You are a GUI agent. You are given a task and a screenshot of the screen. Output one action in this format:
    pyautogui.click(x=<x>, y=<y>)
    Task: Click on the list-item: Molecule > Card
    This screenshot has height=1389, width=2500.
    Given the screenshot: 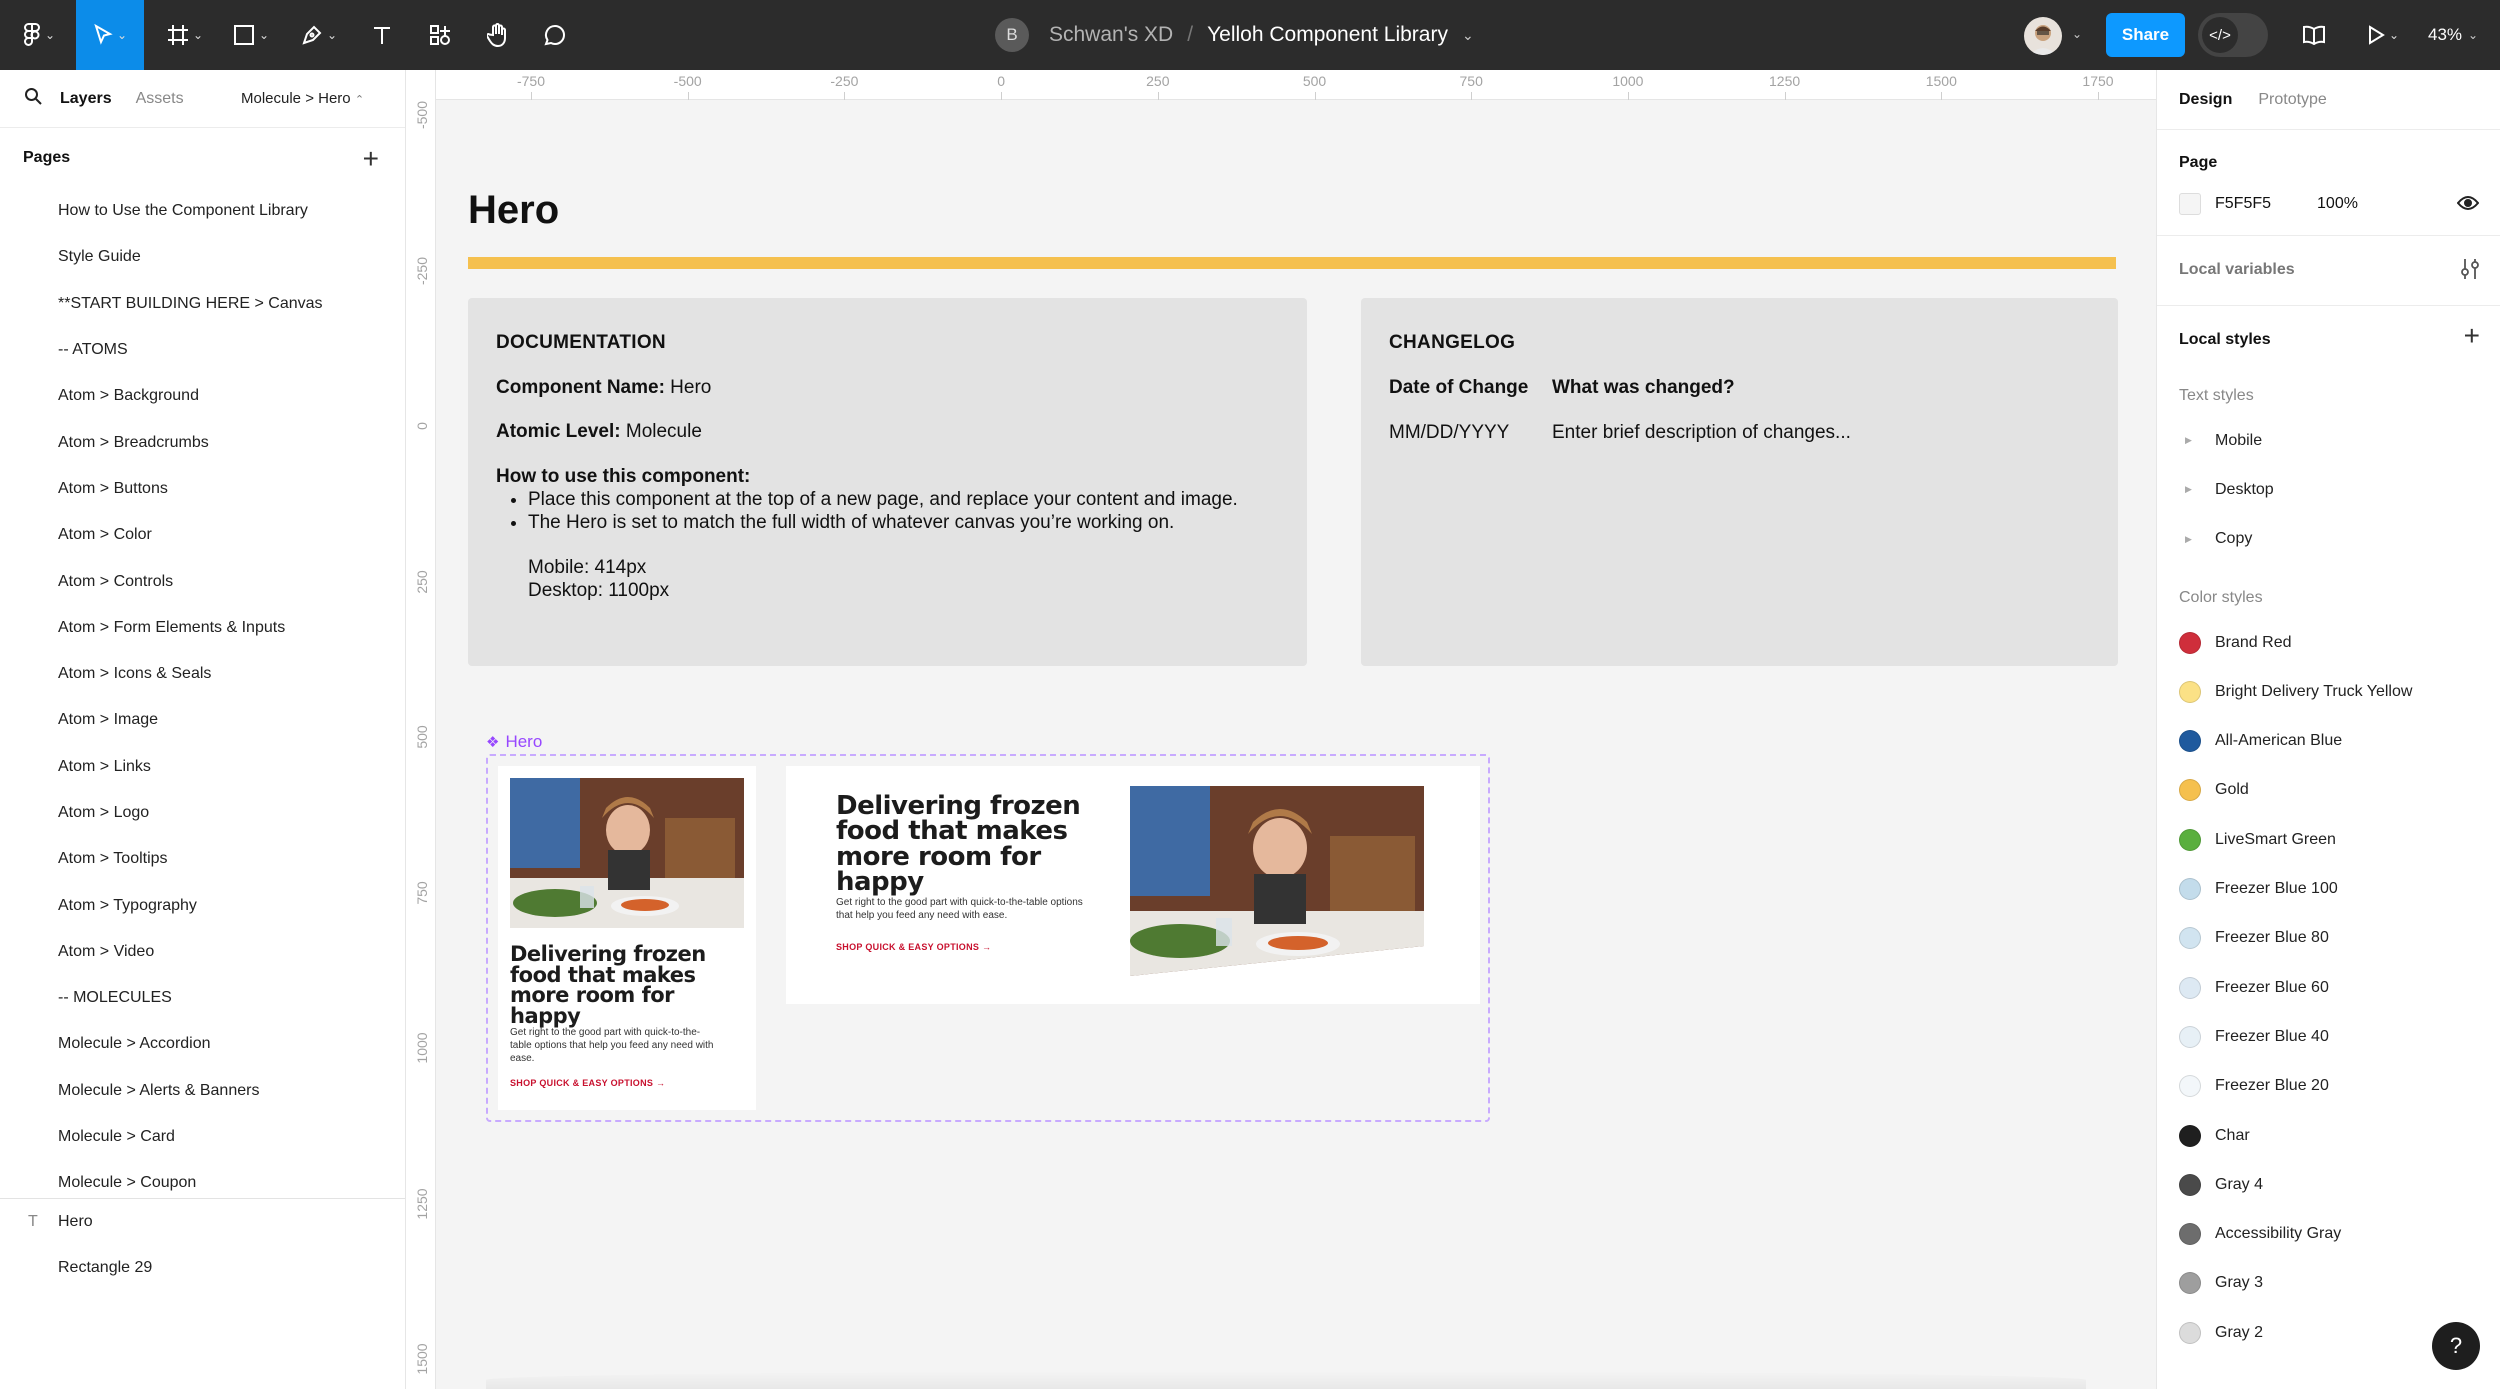 What is the action you would take?
    pyautogui.click(x=202, y=1137)
    